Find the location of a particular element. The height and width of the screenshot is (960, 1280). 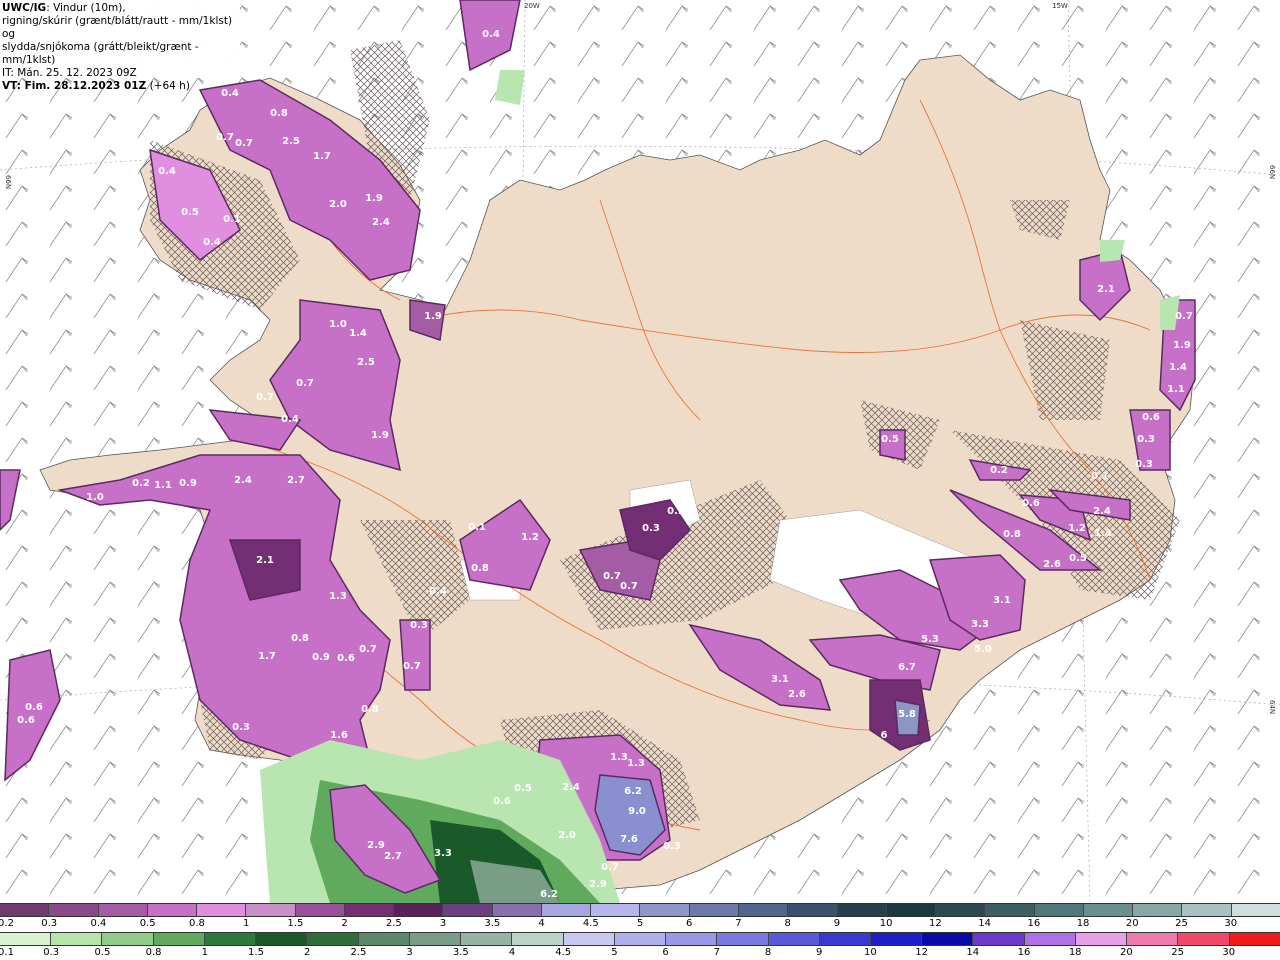

precip-value-label: 1.2 is located at coordinates (1077, 528).